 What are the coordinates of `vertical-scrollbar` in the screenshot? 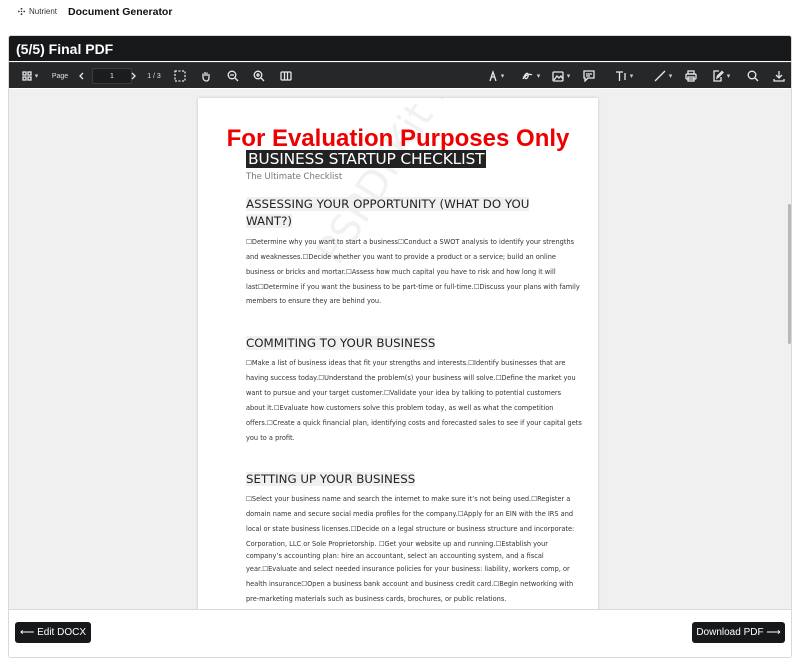 It's located at (789, 274).